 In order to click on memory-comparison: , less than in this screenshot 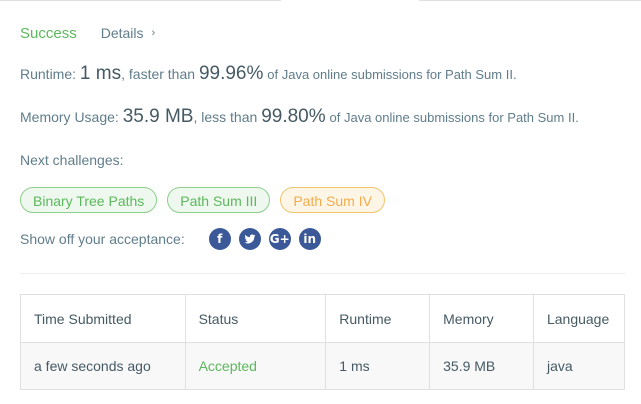, I will do `click(225, 117)`.